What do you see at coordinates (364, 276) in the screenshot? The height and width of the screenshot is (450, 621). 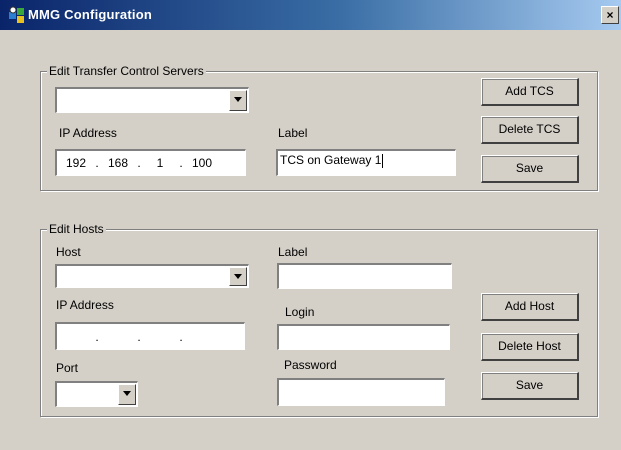 I see `host-label-input` at bounding box center [364, 276].